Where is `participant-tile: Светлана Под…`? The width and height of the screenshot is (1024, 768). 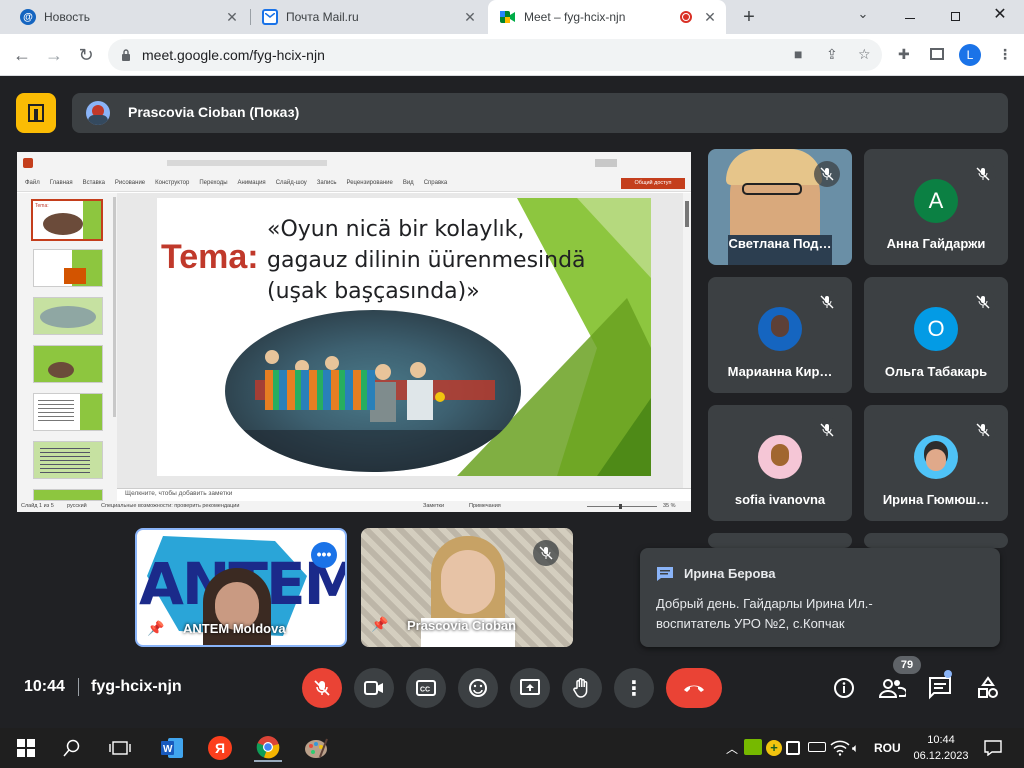 participant-tile: Светлана Под… is located at coordinates (780, 207).